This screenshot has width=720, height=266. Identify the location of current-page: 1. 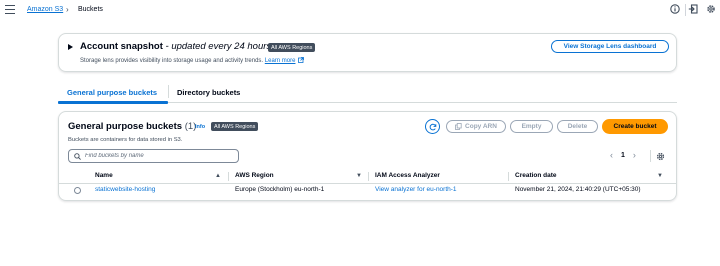
(623, 155).